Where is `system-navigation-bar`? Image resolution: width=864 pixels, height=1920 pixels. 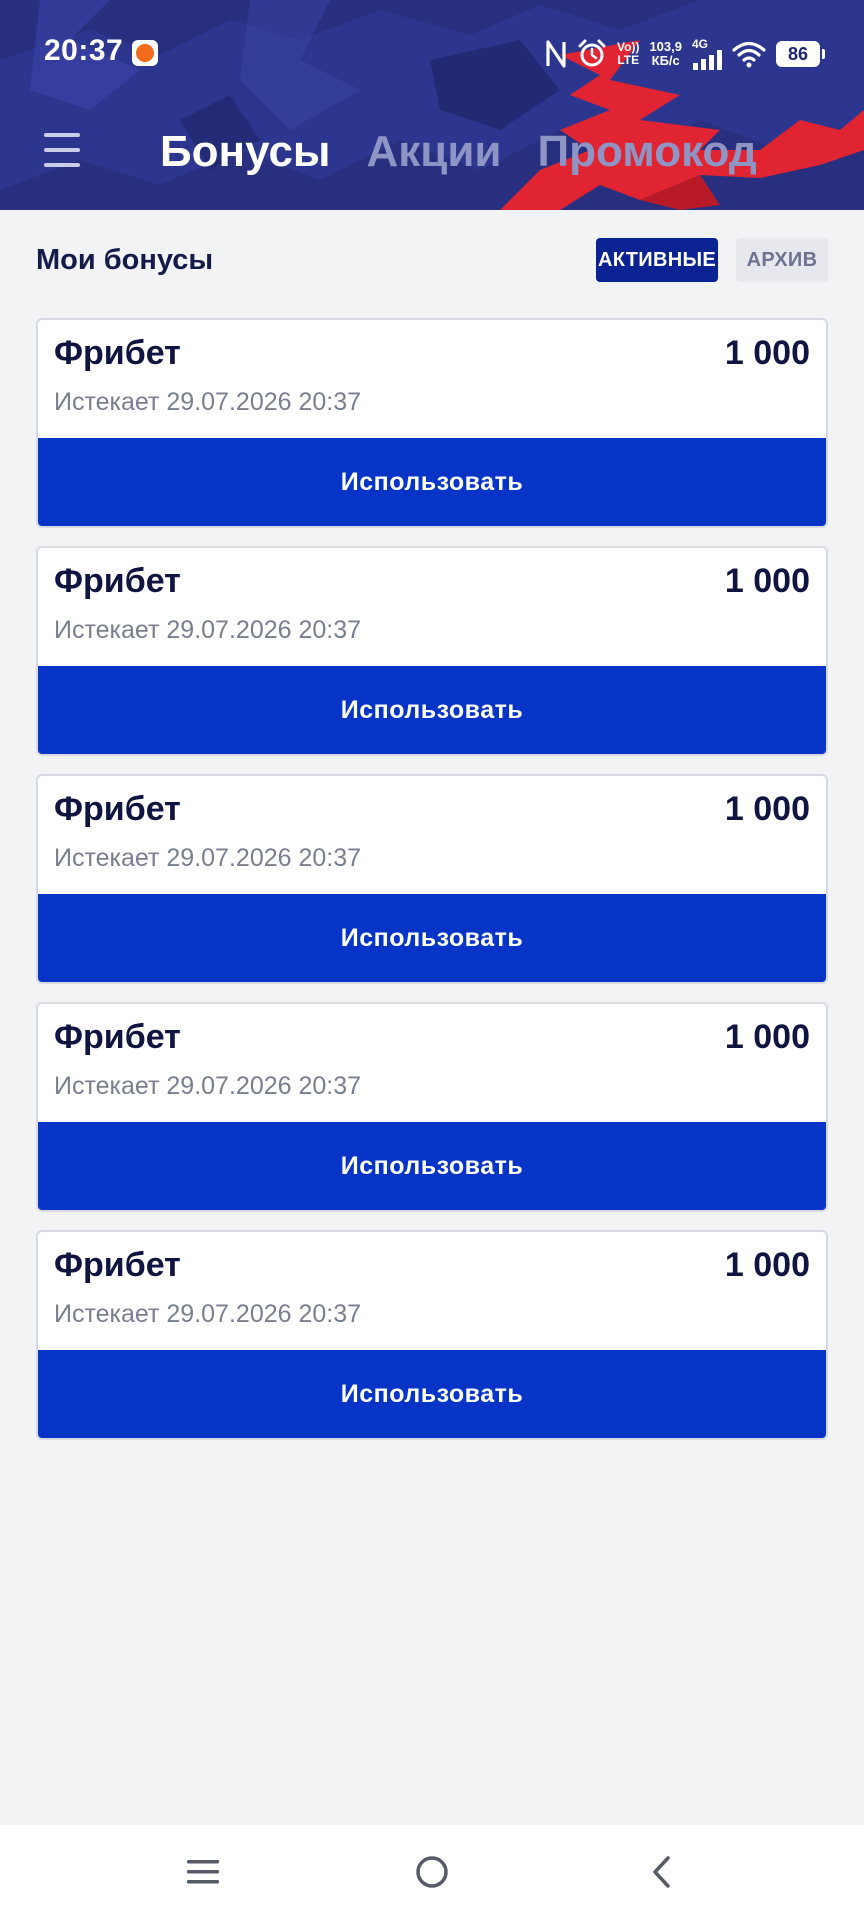 system-navigation-bar is located at coordinates (432, 1872).